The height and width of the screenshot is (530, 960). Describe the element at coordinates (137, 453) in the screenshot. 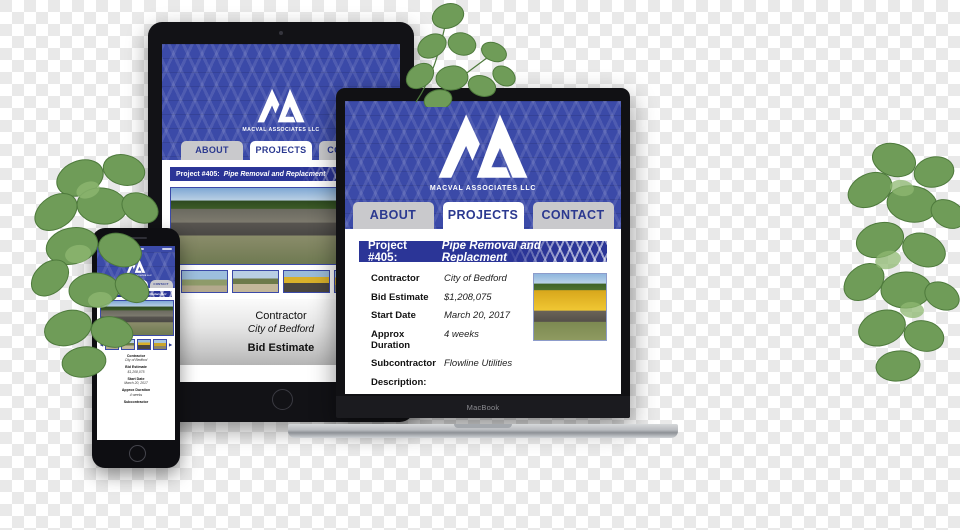

I see `phone-home-button` at that location.